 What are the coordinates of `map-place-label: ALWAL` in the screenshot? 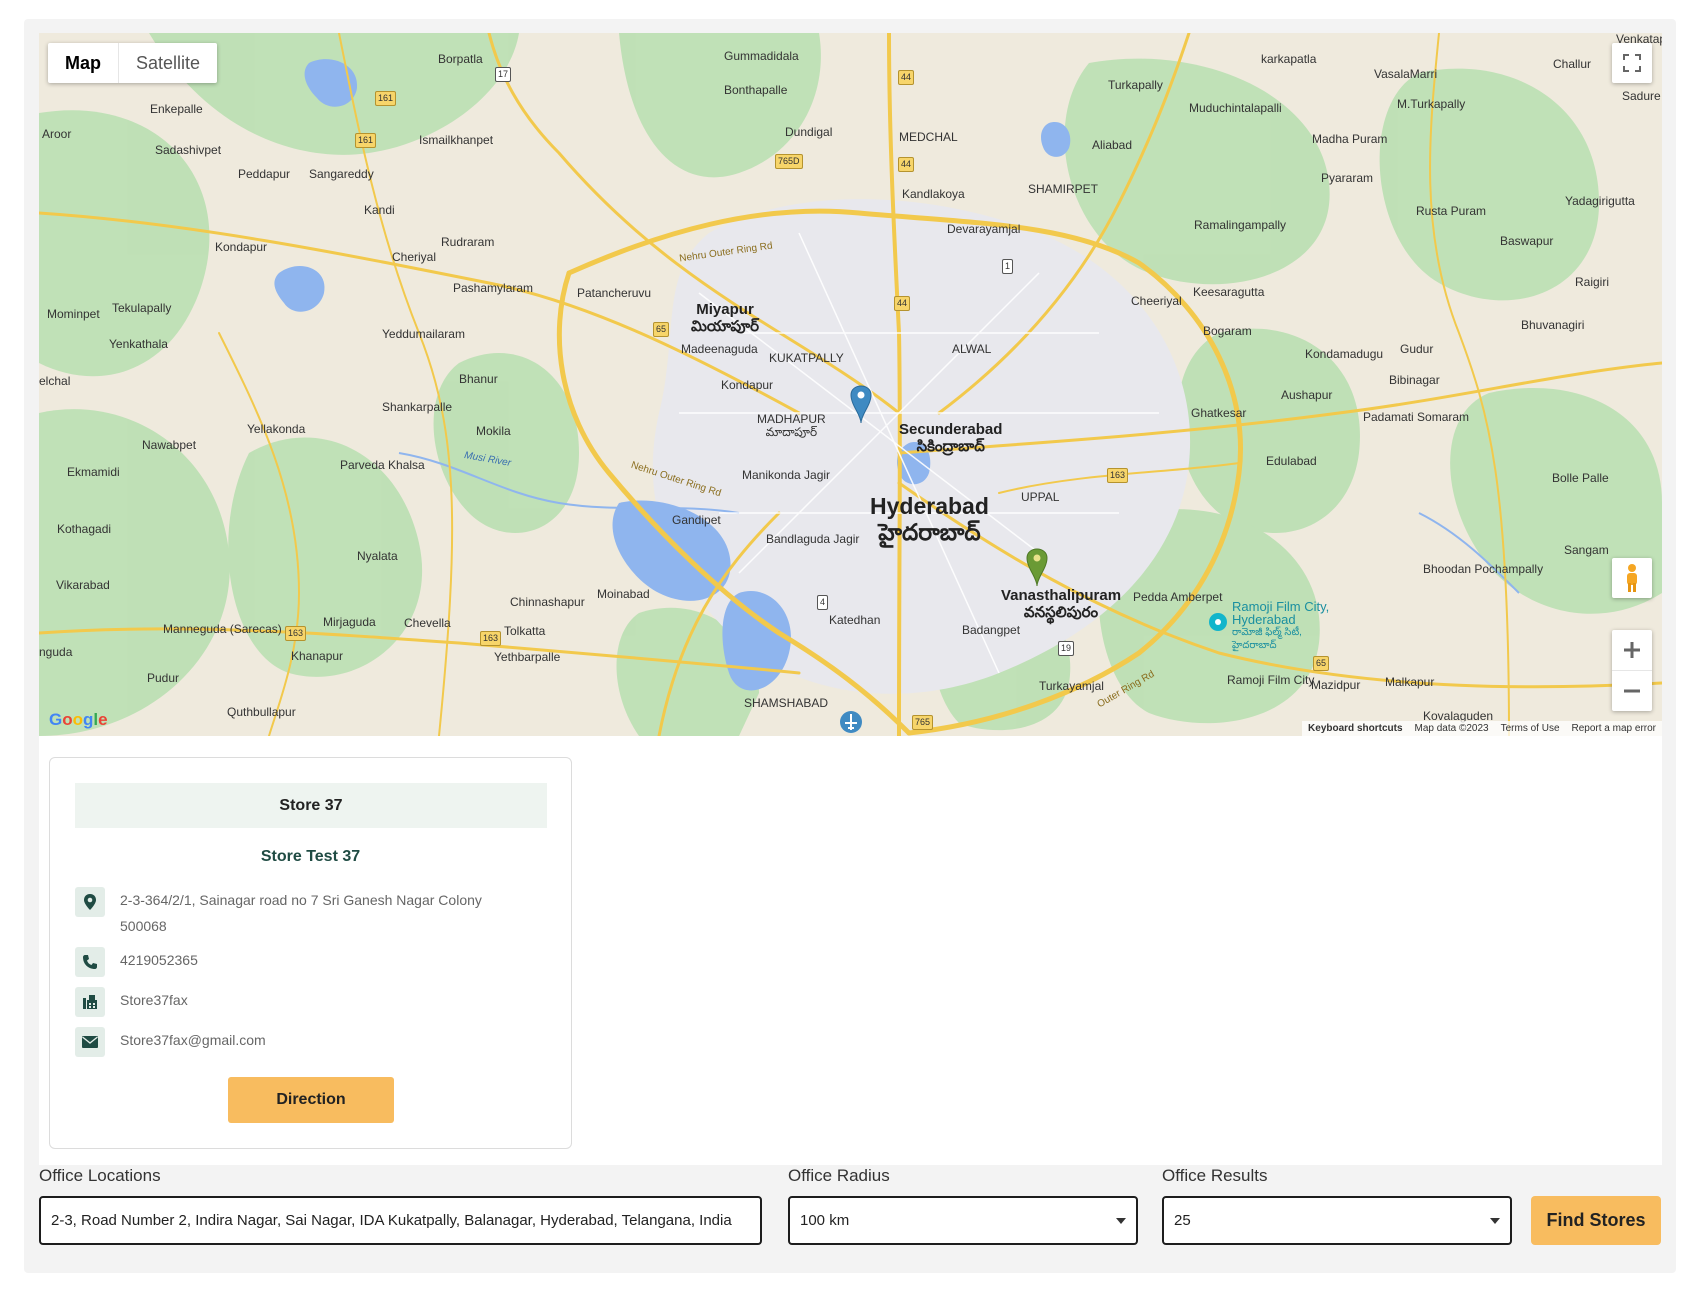 It's located at (972, 349).